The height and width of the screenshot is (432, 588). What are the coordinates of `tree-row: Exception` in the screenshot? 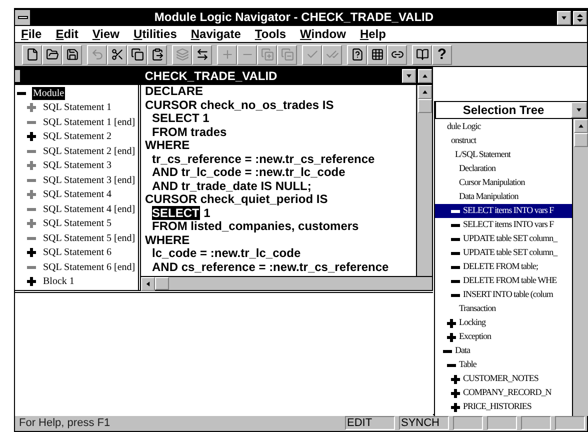 It's located at (503, 337).